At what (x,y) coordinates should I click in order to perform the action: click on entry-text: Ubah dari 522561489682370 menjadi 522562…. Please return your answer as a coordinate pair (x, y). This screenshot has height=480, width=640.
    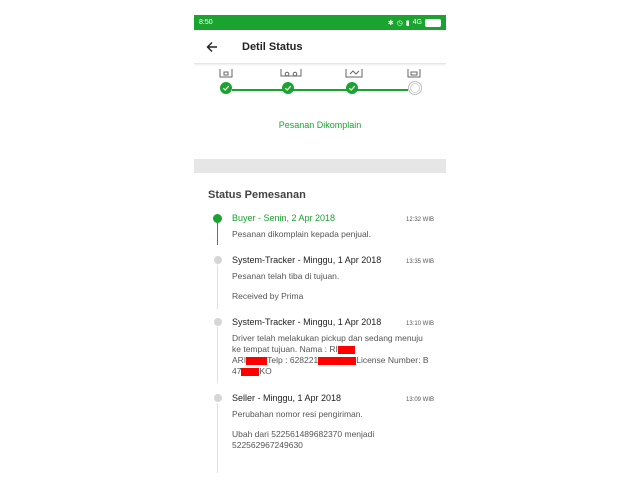
    Looking at the image, I should click on (303, 439).